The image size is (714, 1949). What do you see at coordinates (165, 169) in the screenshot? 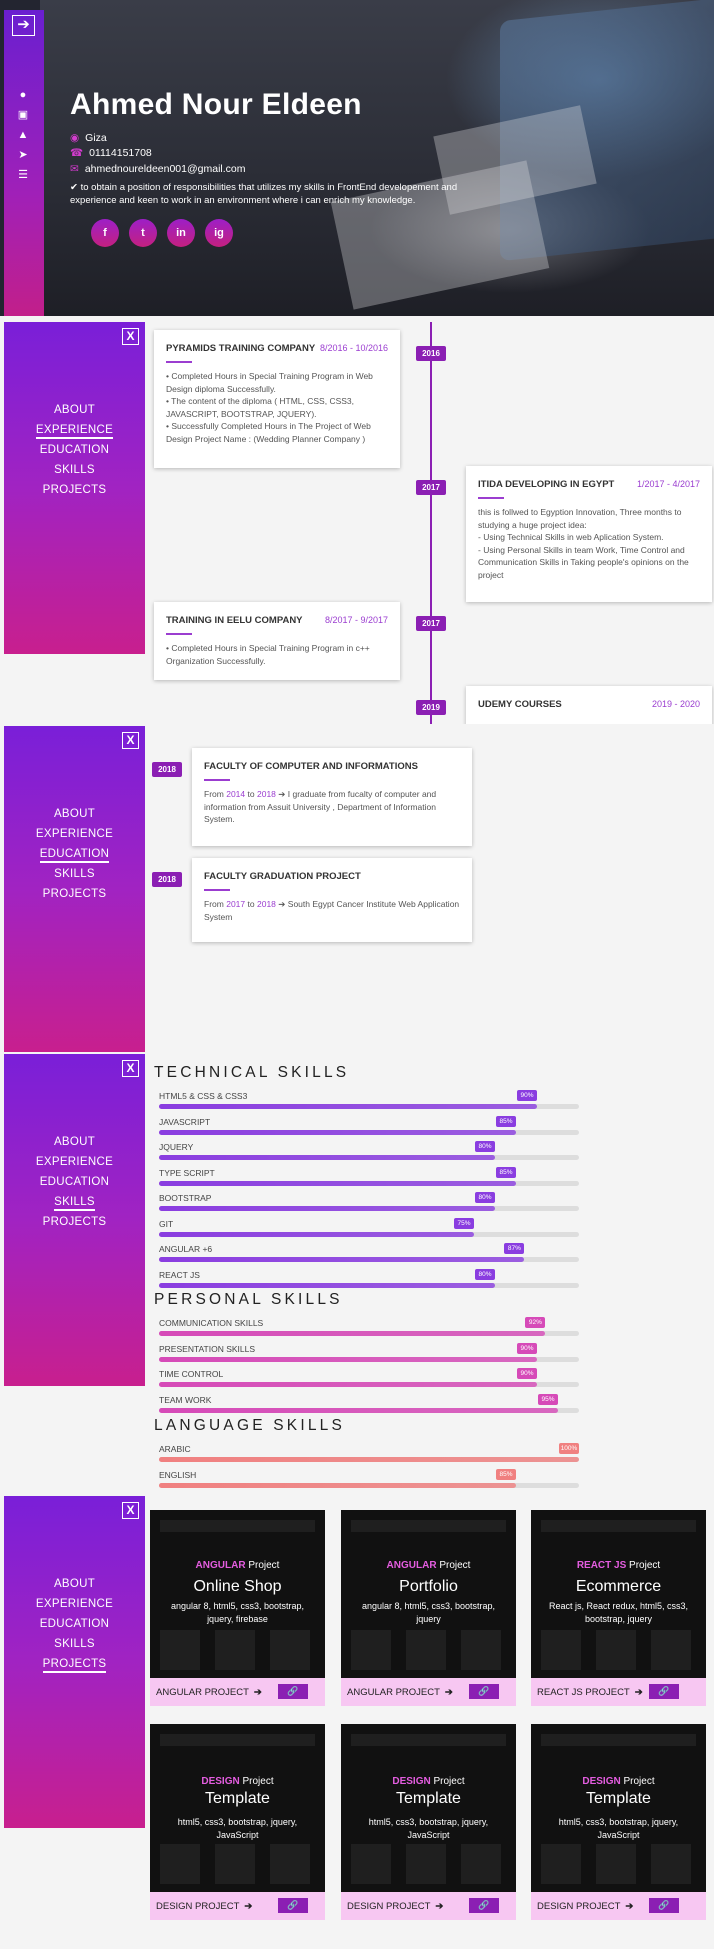
I see `email-text: ahmednoureldeen001@gmail.com` at bounding box center [165, 169].